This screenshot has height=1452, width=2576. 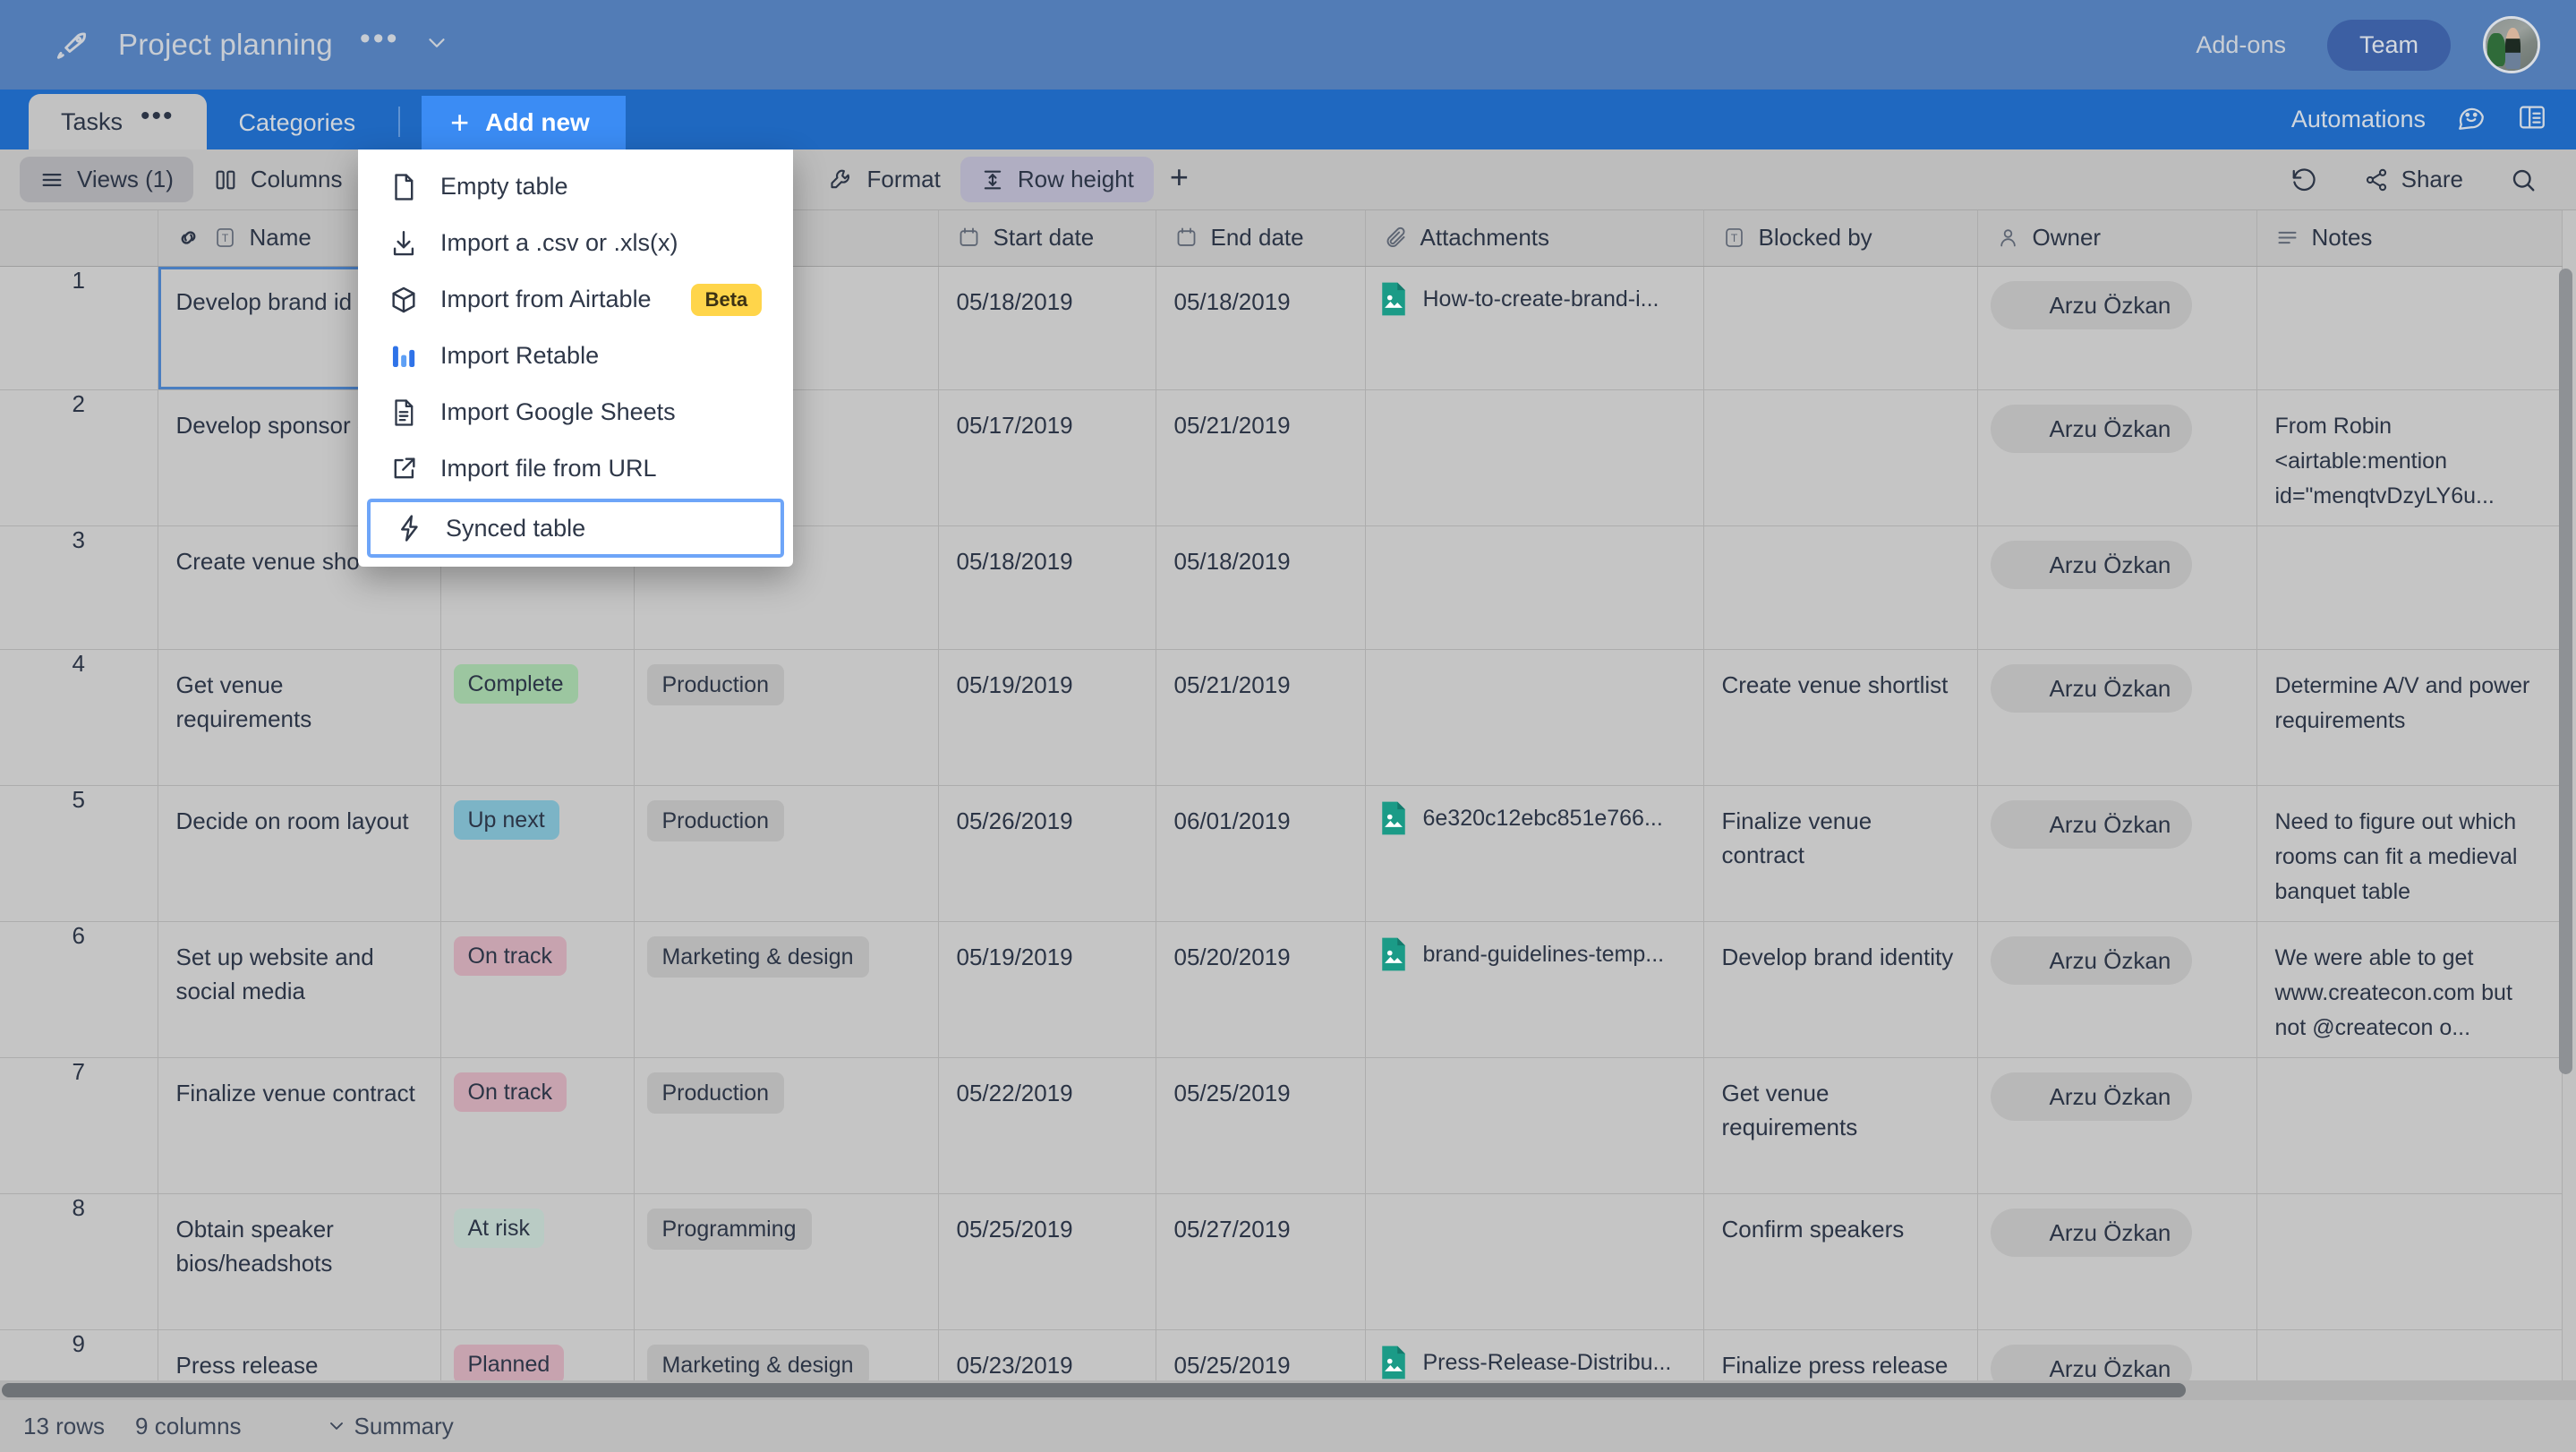 What do you see at coordinates (2304, 180) in the screenshot?
I see `undo-button` at bounding box center [2304, 180].